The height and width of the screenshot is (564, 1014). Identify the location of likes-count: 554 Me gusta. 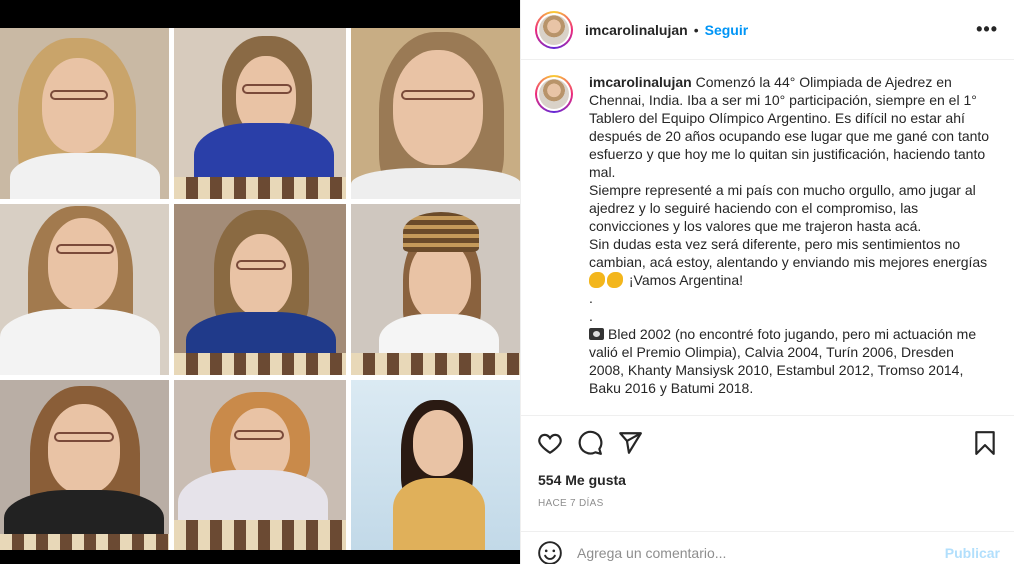
(582, 480).